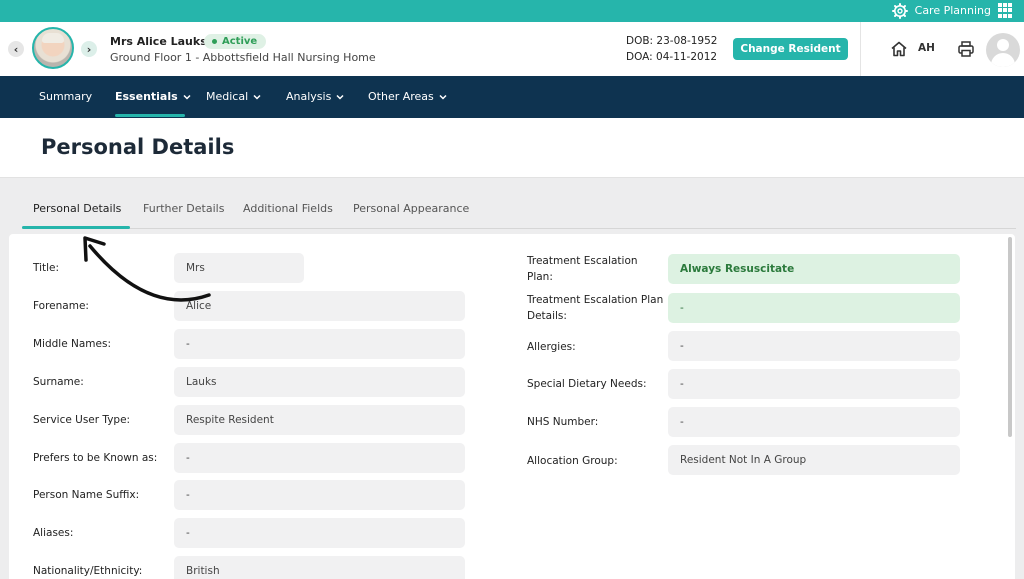  What do you see at coordinates (77, 208) in the screenshot?
I see `tab-personal-details: Personal Details` at bounding box center [77, 208].